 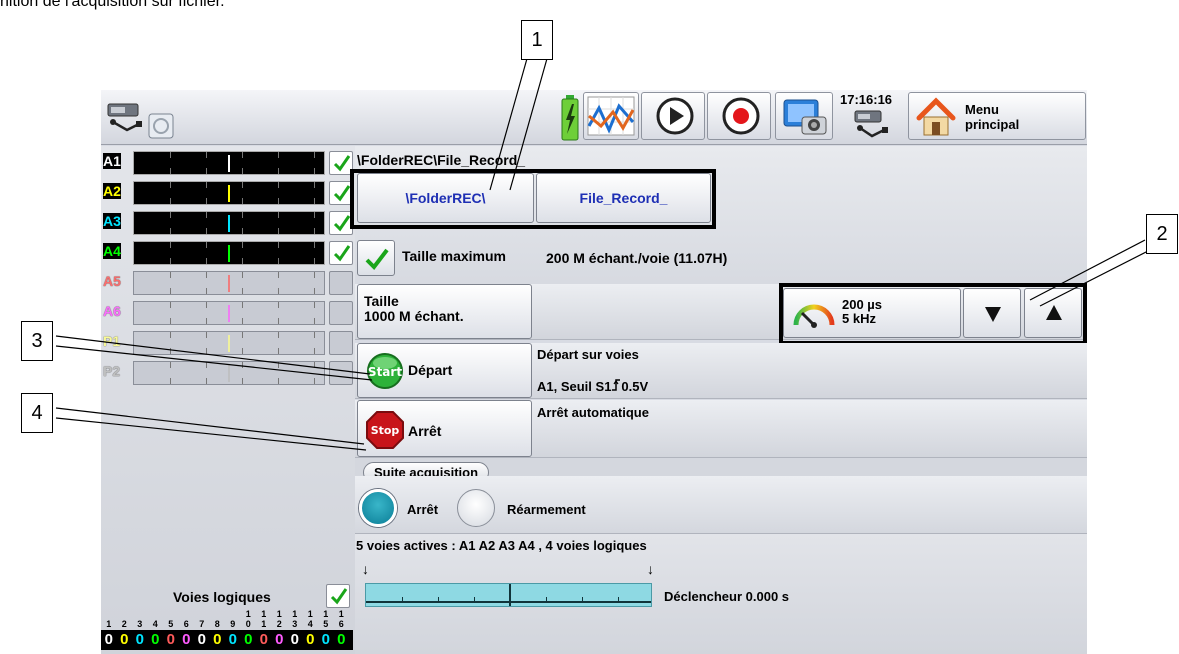 I want to click on callout-4: 4, so click(x=37, y=413).